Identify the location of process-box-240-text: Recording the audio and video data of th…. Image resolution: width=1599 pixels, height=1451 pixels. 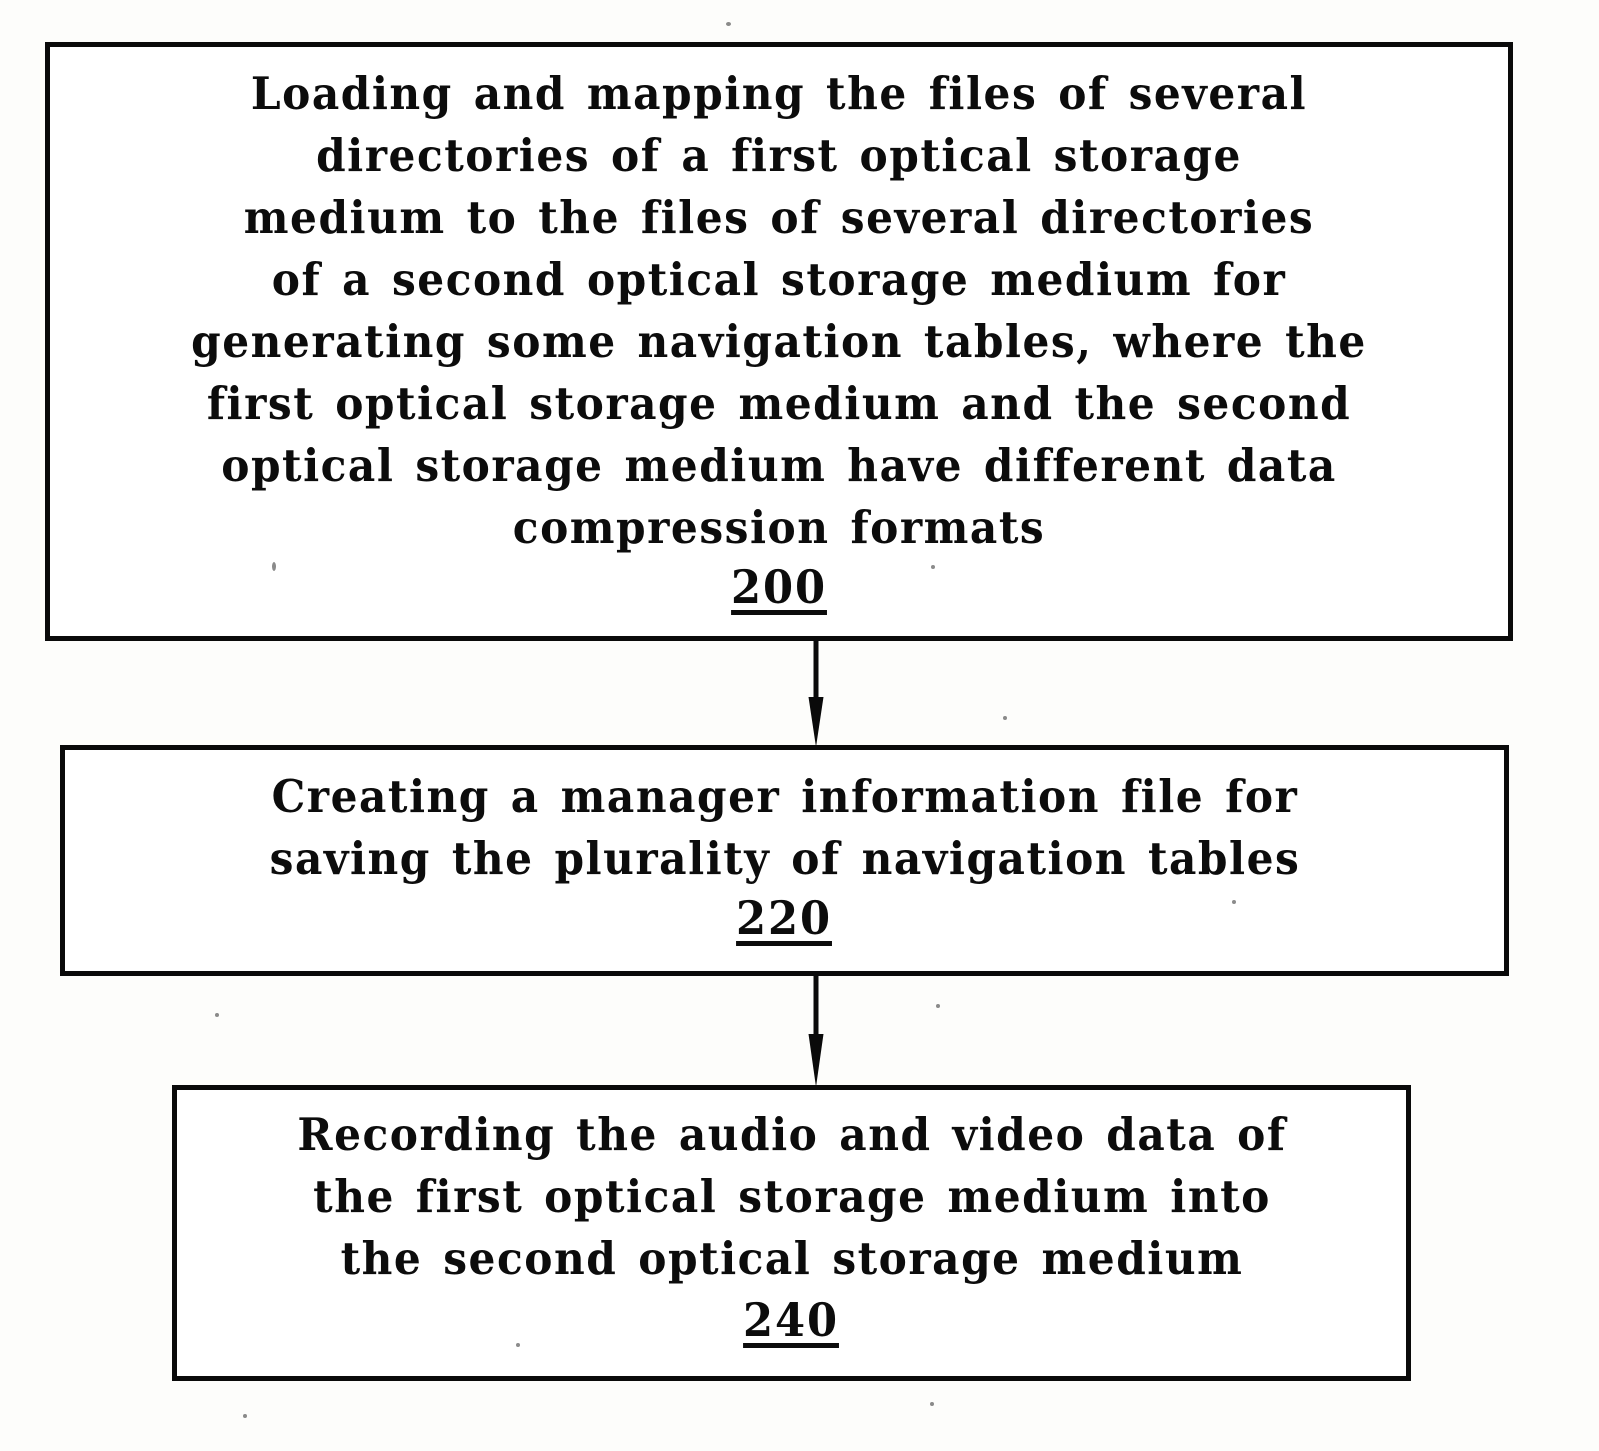
(791, 1196).